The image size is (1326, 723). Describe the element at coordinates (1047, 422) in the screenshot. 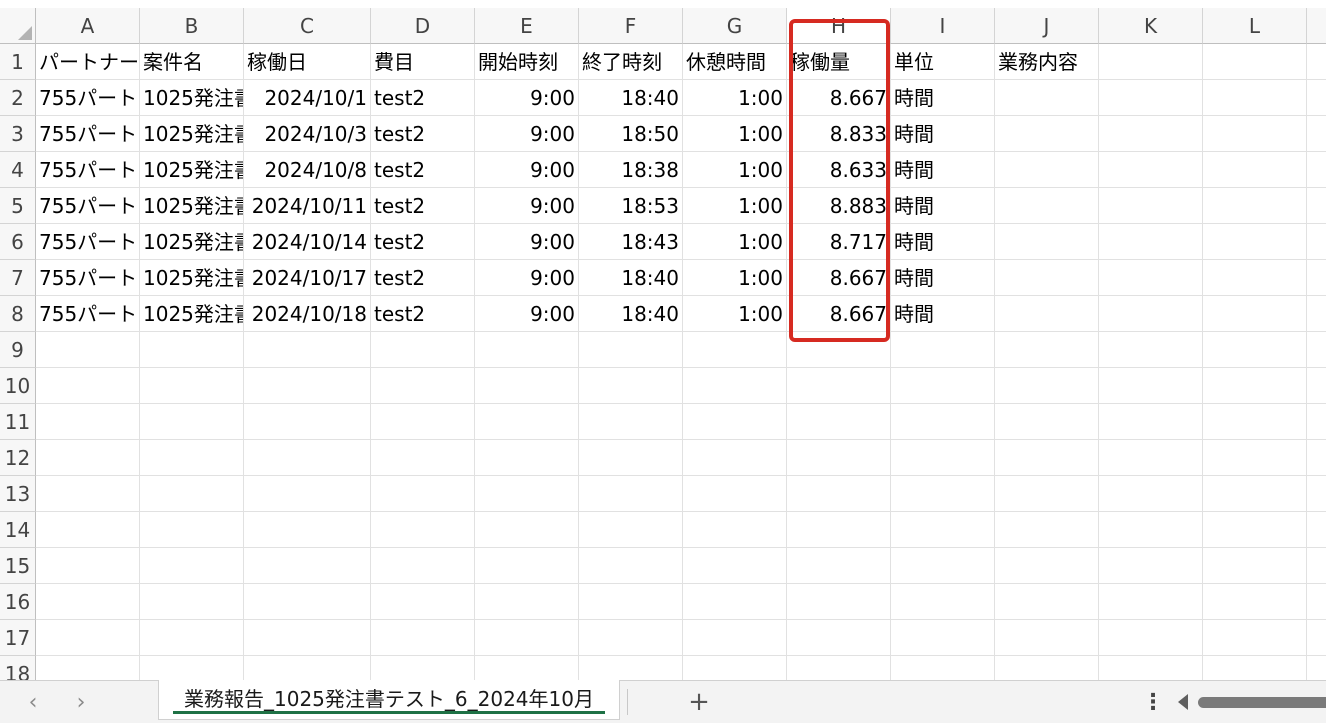

I see `cell-j11` at that location.